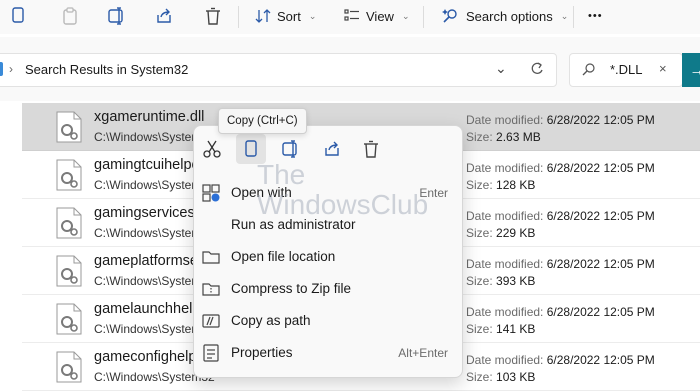  What do you see at coordinates (262, 121) in the screenshot?
I see `copy-tooltip: Copy (Ctrl+C)` at bounding box center [262, 121].